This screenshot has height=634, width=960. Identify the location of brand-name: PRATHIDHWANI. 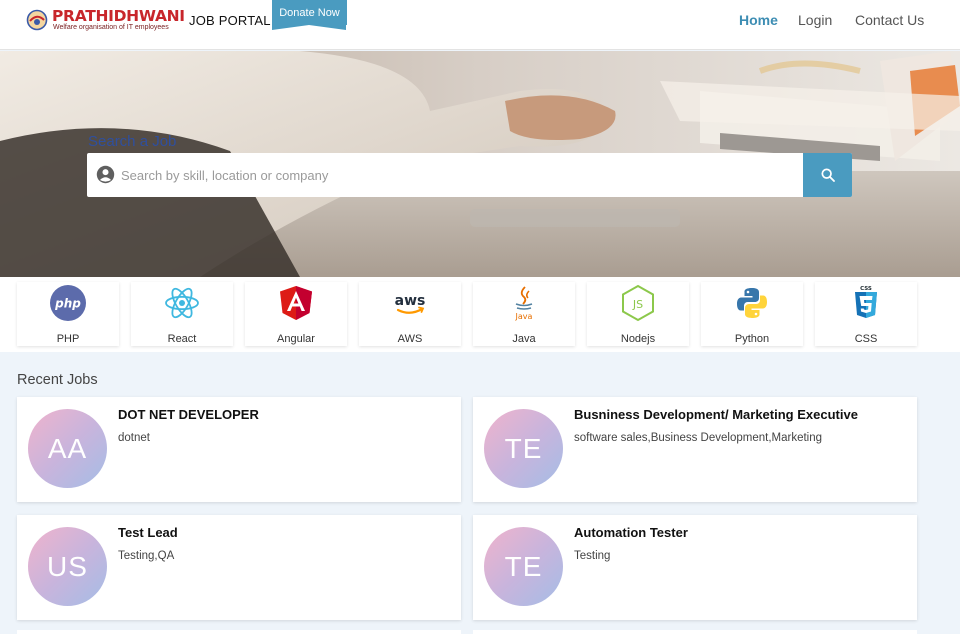
(118, 16).